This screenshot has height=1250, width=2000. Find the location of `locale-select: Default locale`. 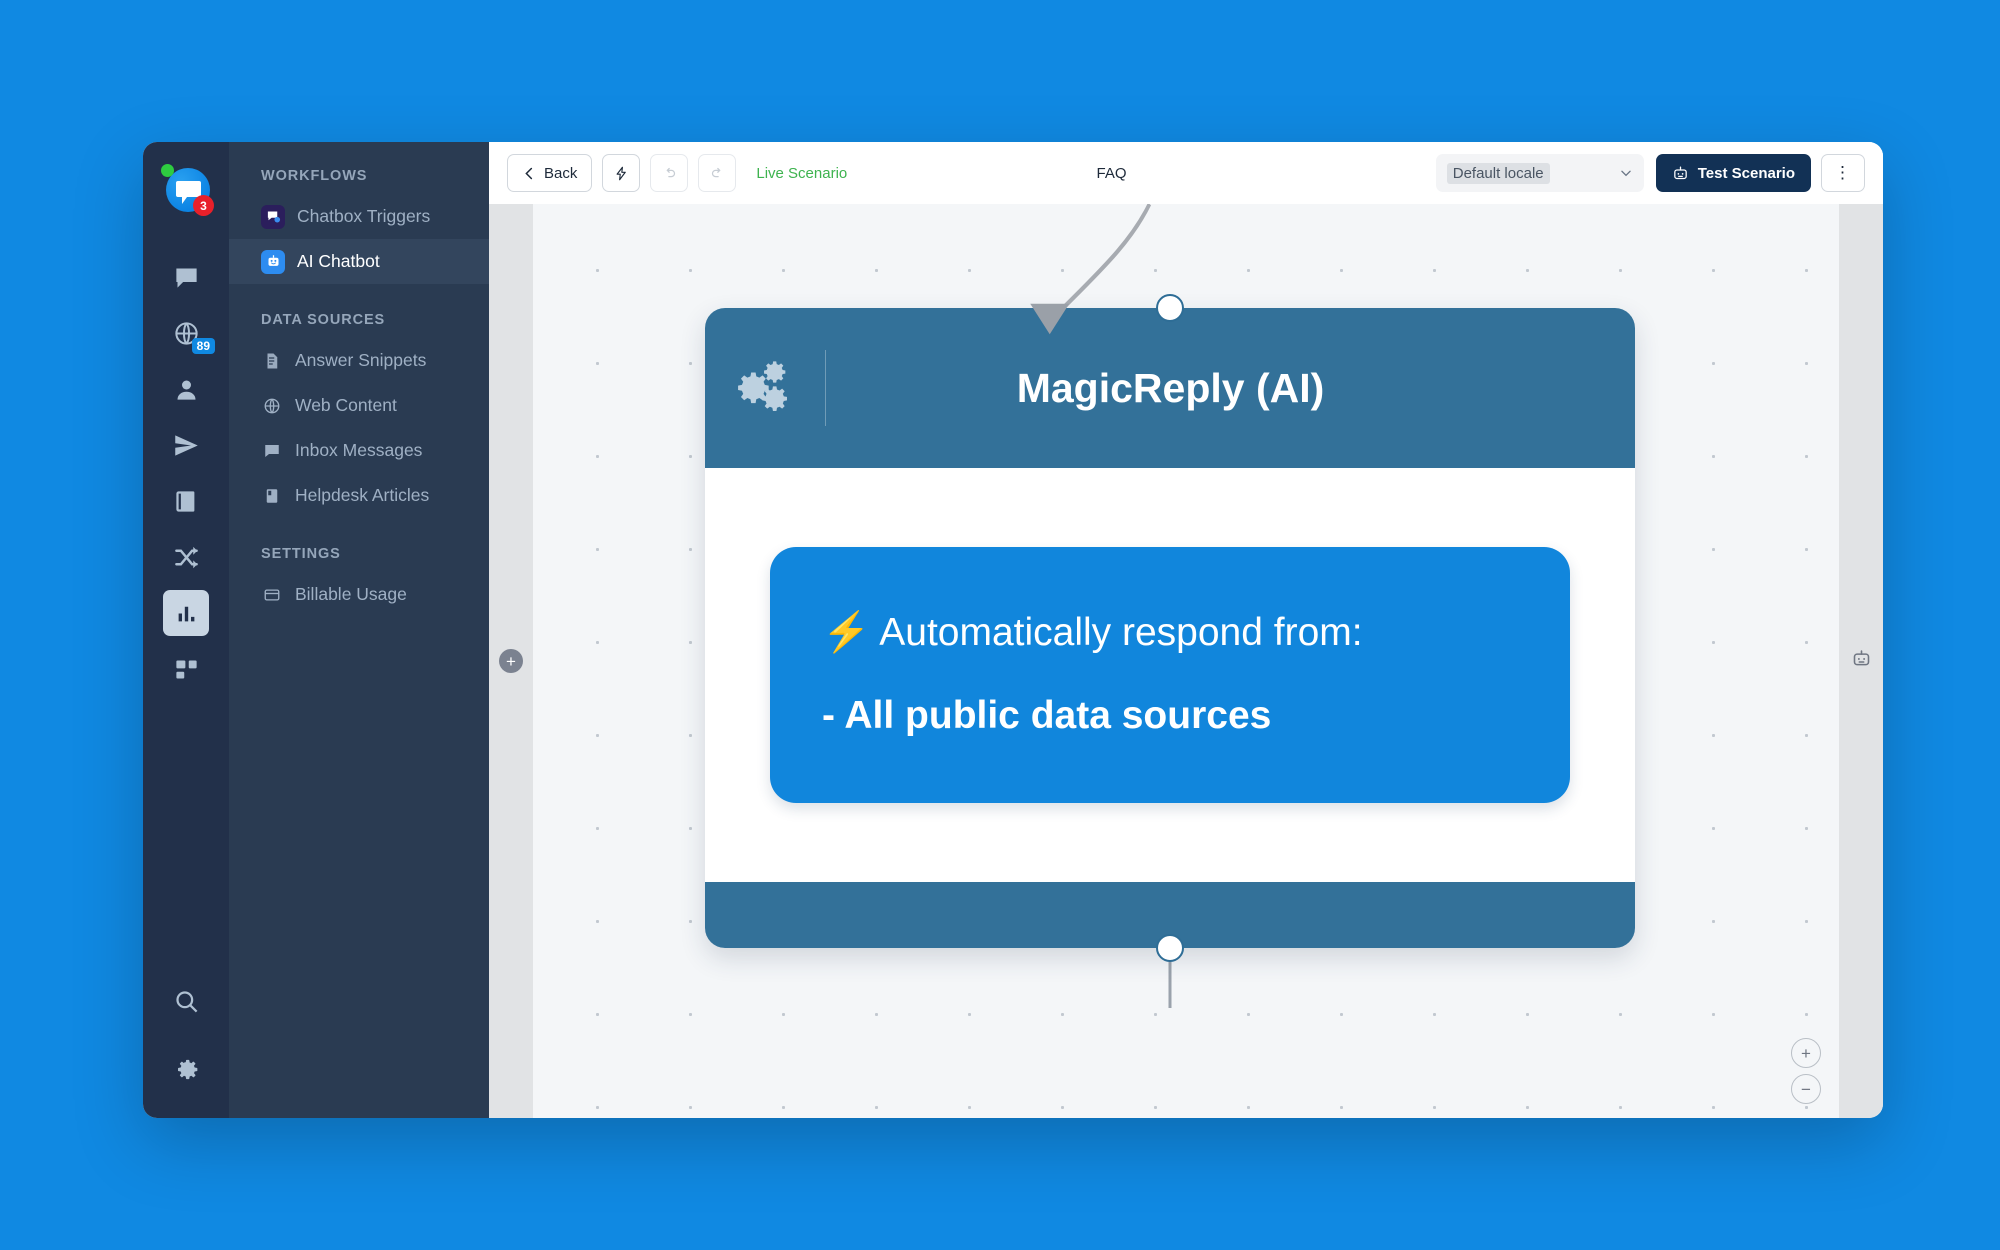

locale-select: Default locale is located at coordinates (1539, 173).